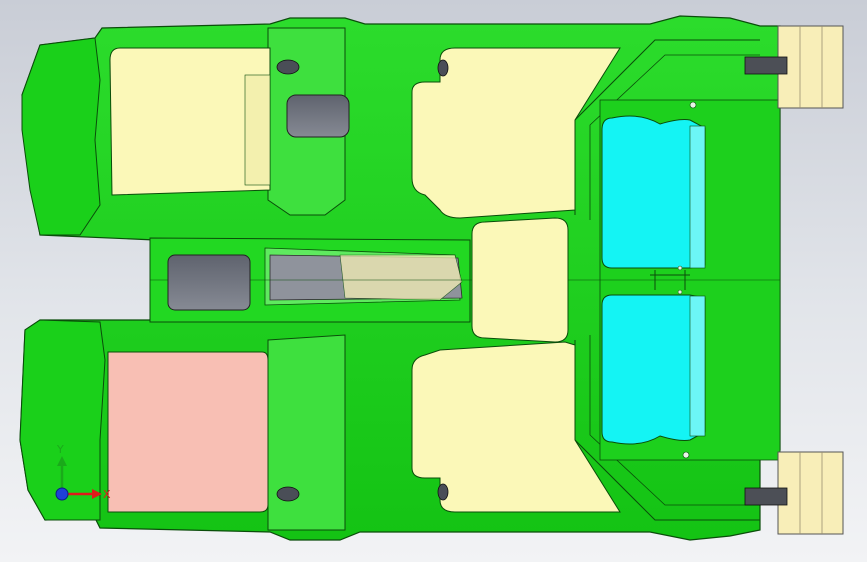  What do you see at coordinates (810, 67) in the screenshot?
I see `bracket-upper-right` at bounding box center [810, 67].